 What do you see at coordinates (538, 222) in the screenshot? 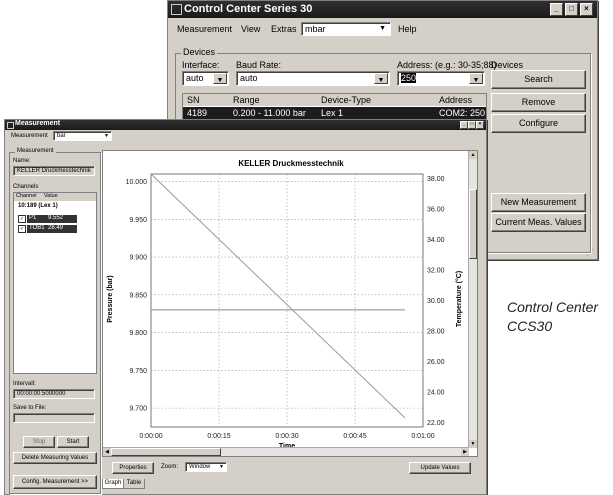
I see `current-values-button: Current Meas. Values` at bounding box center [538, 222].